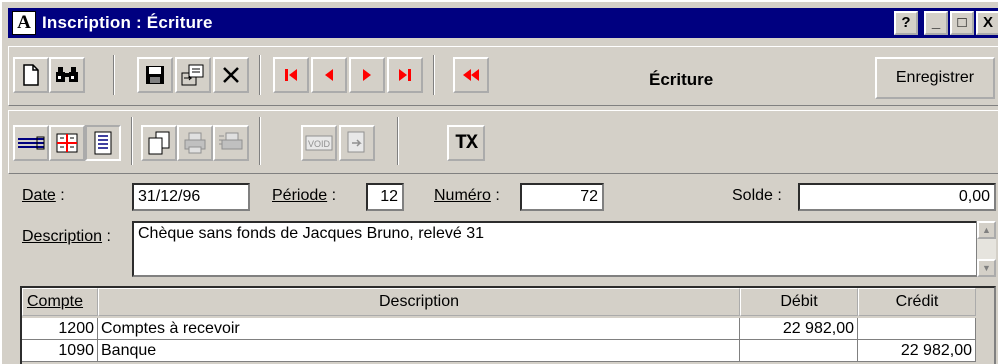  Describe the element at coordinates (917, 302) in the screenshot. I see `column-header-credit: Crédit` at that location.